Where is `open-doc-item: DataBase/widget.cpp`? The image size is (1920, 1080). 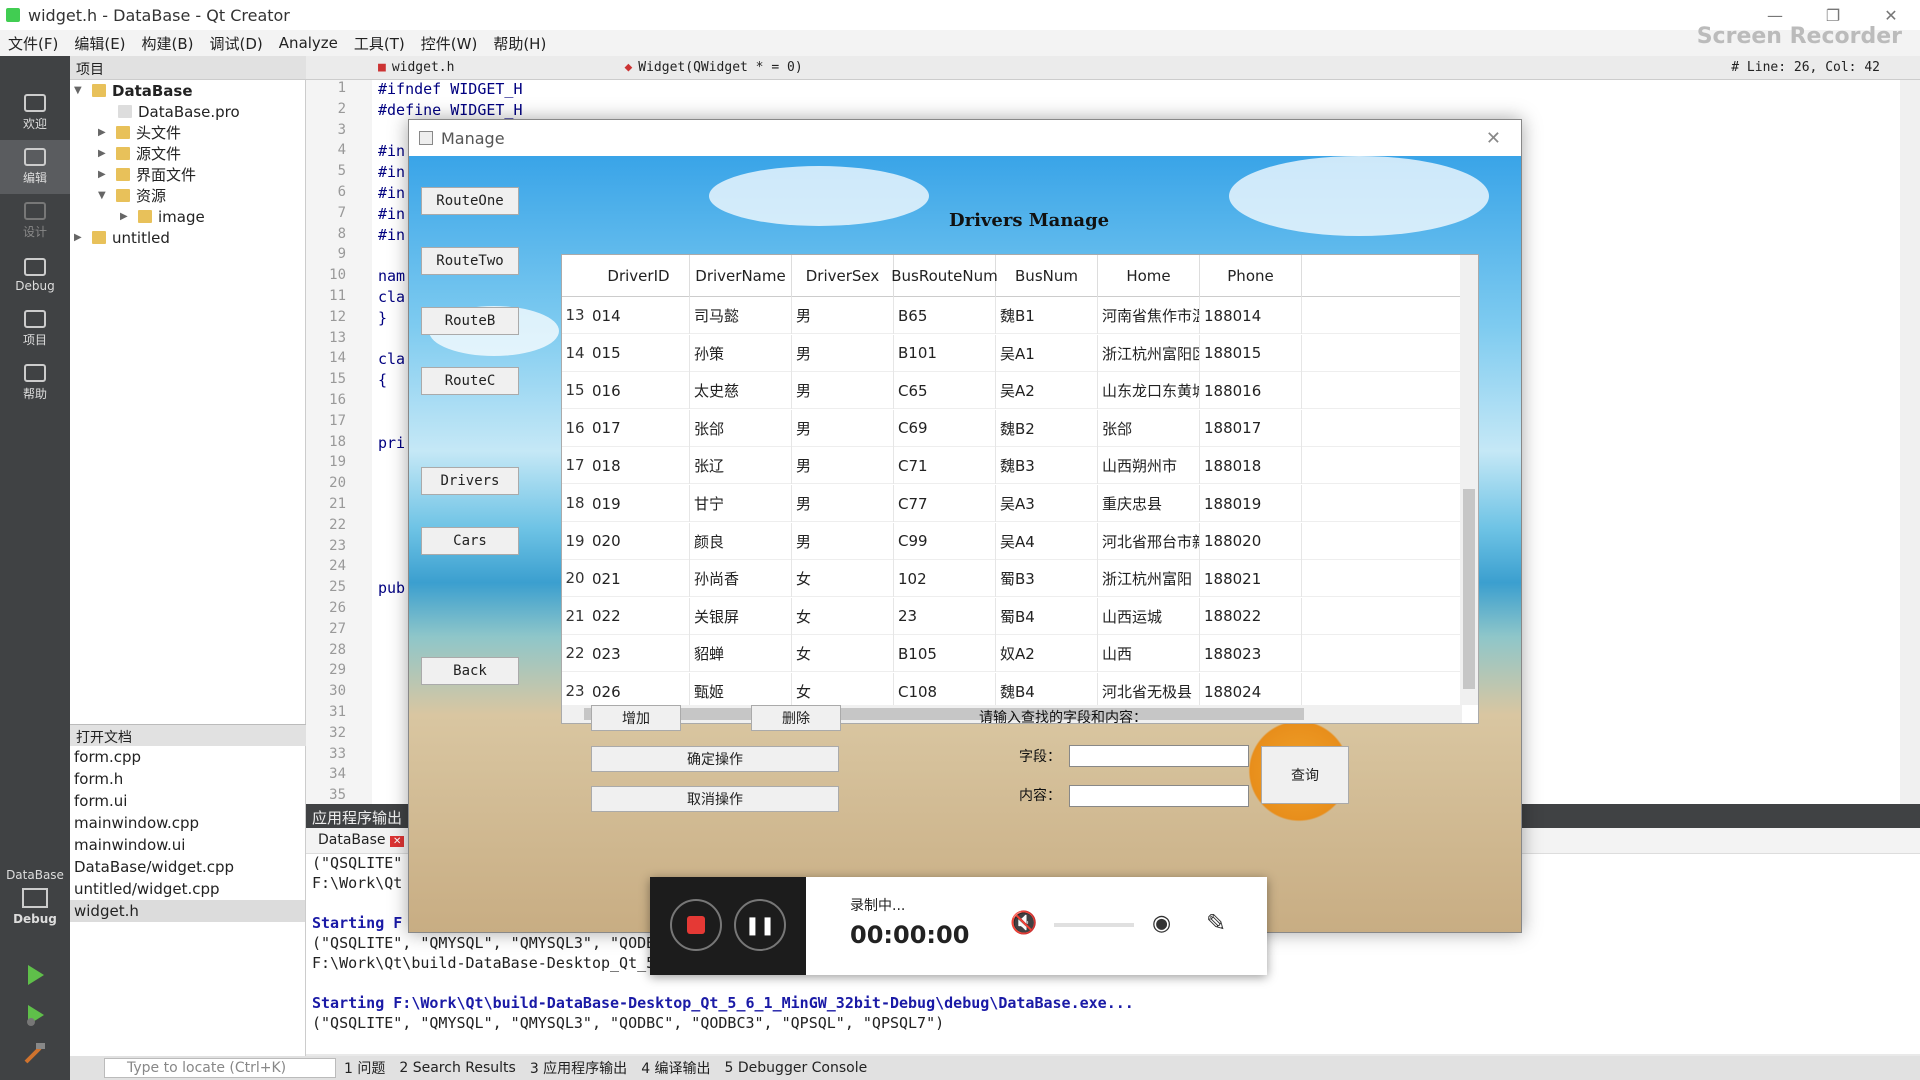 open-doc-item: DataBase/widget.cpp is located at coordinates (187, 867).